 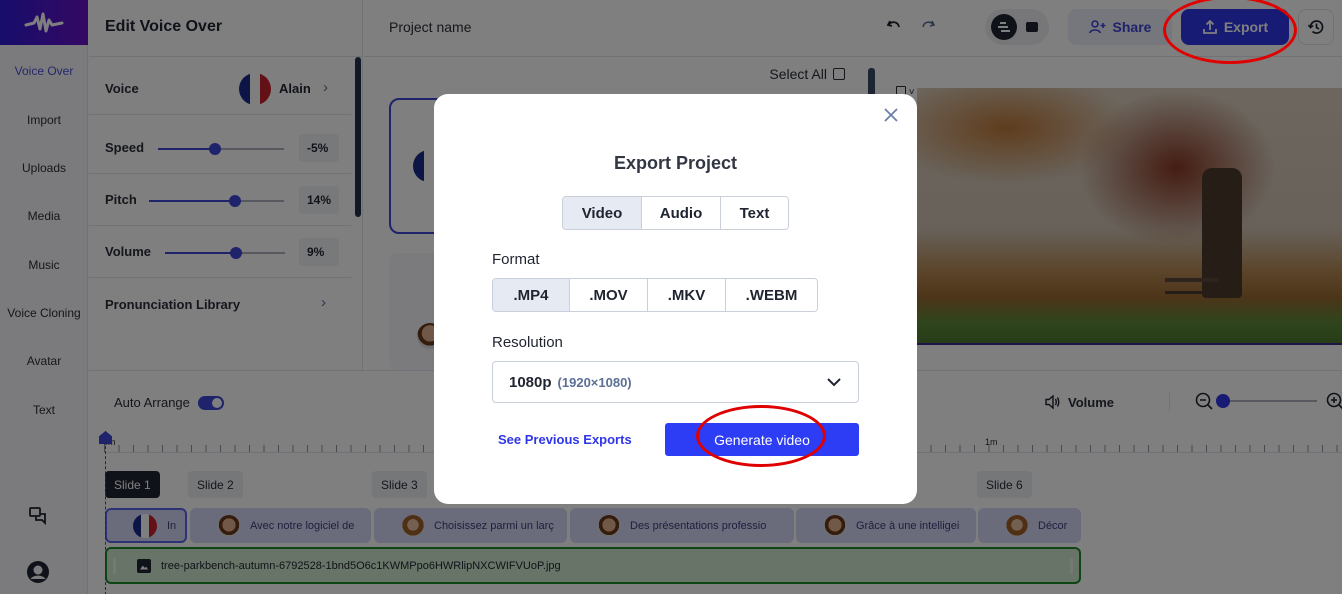 I want to click on format-label: Format, so click(x=516, y=259).